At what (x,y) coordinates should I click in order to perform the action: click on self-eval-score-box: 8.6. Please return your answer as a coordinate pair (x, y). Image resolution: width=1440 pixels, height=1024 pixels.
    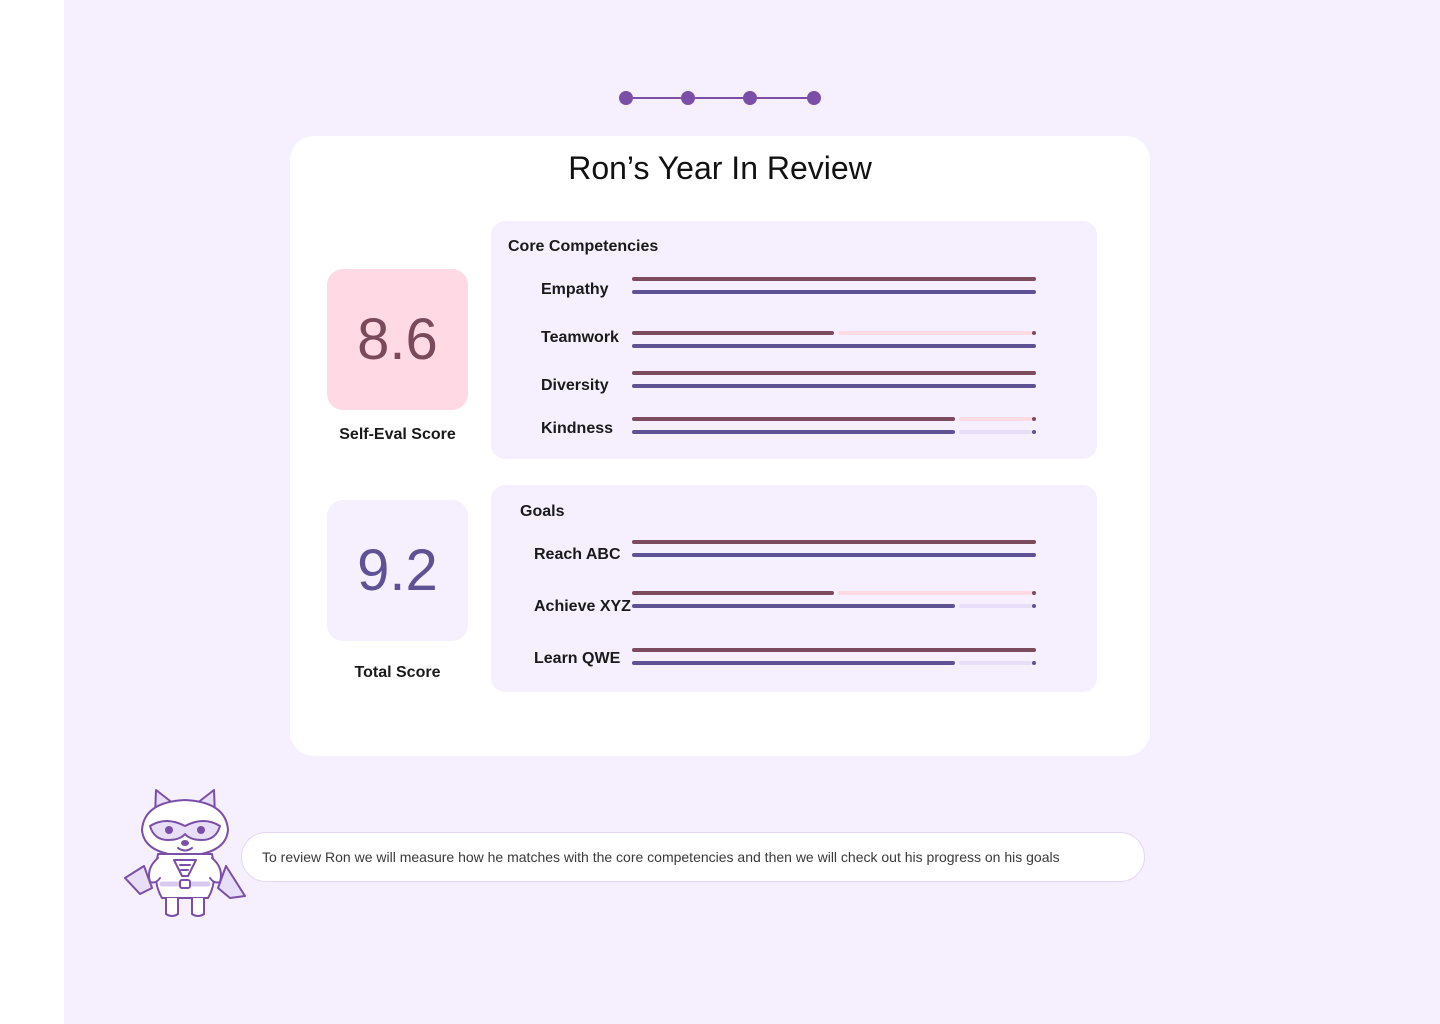
    Looking at the image, I should click on (397, 339).